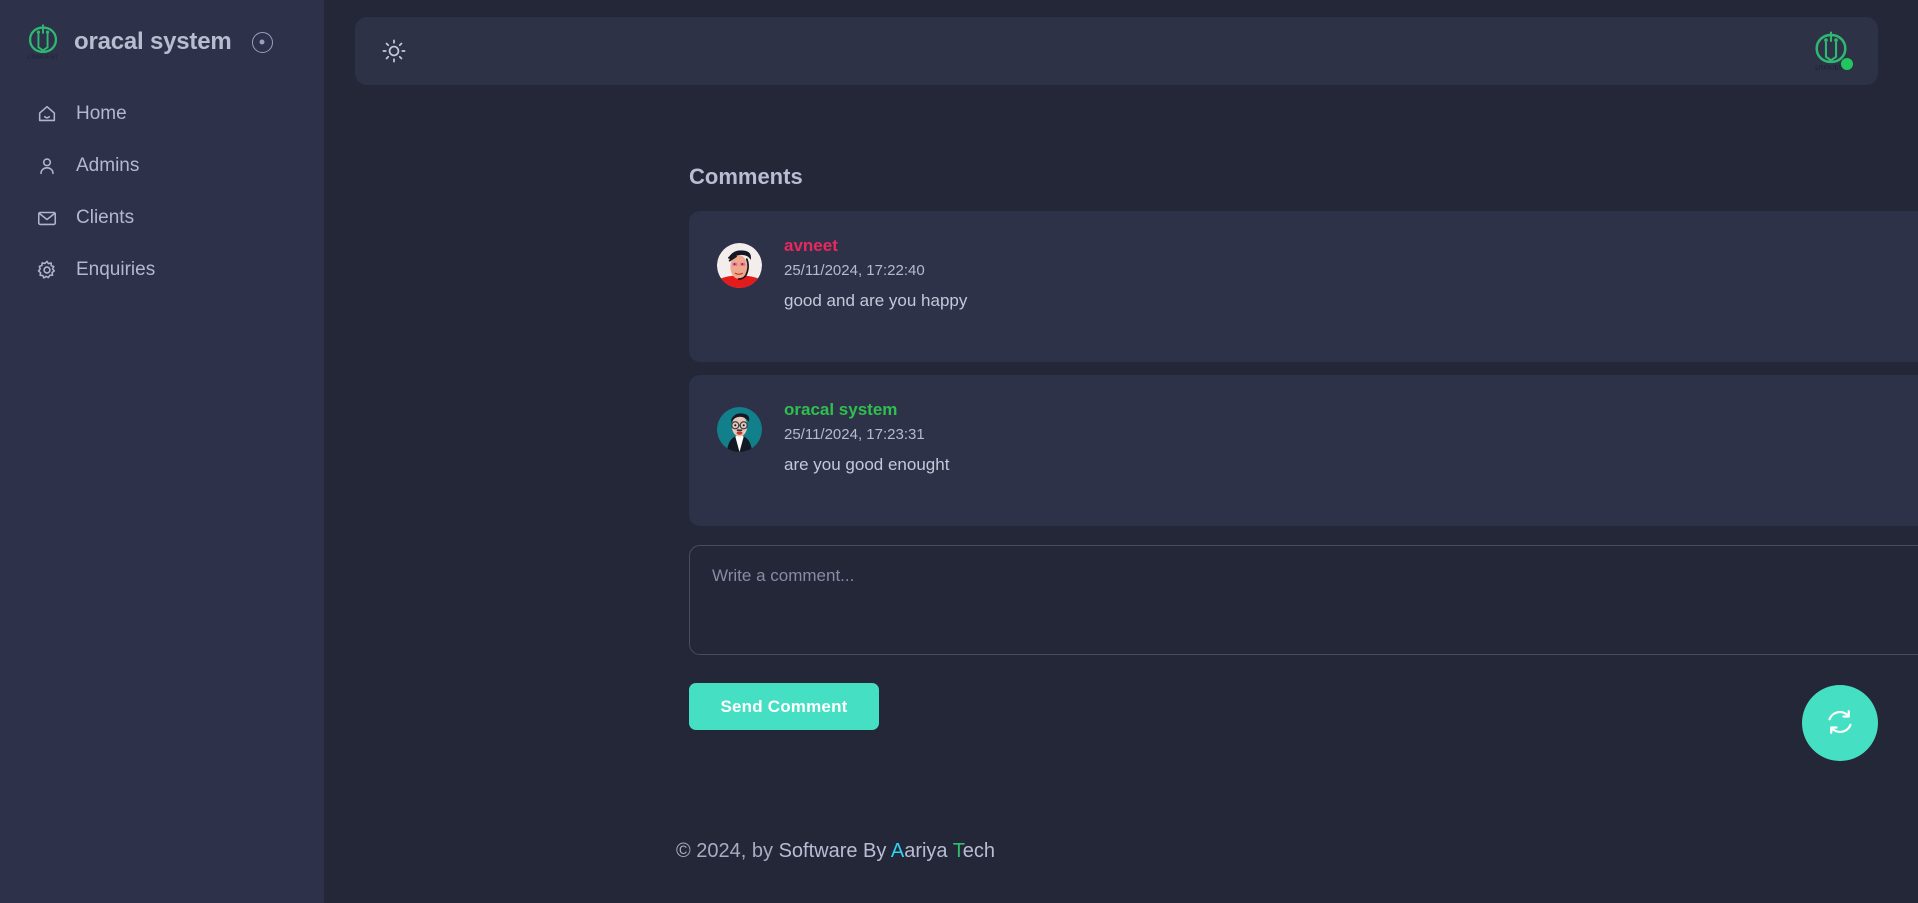 The height and width of the screenshot is (903, 1918). What do you see at coordinates (876, 300) in the screenshot?
I see `comment-text: good and are you happy` at bounding box center [876, 300].